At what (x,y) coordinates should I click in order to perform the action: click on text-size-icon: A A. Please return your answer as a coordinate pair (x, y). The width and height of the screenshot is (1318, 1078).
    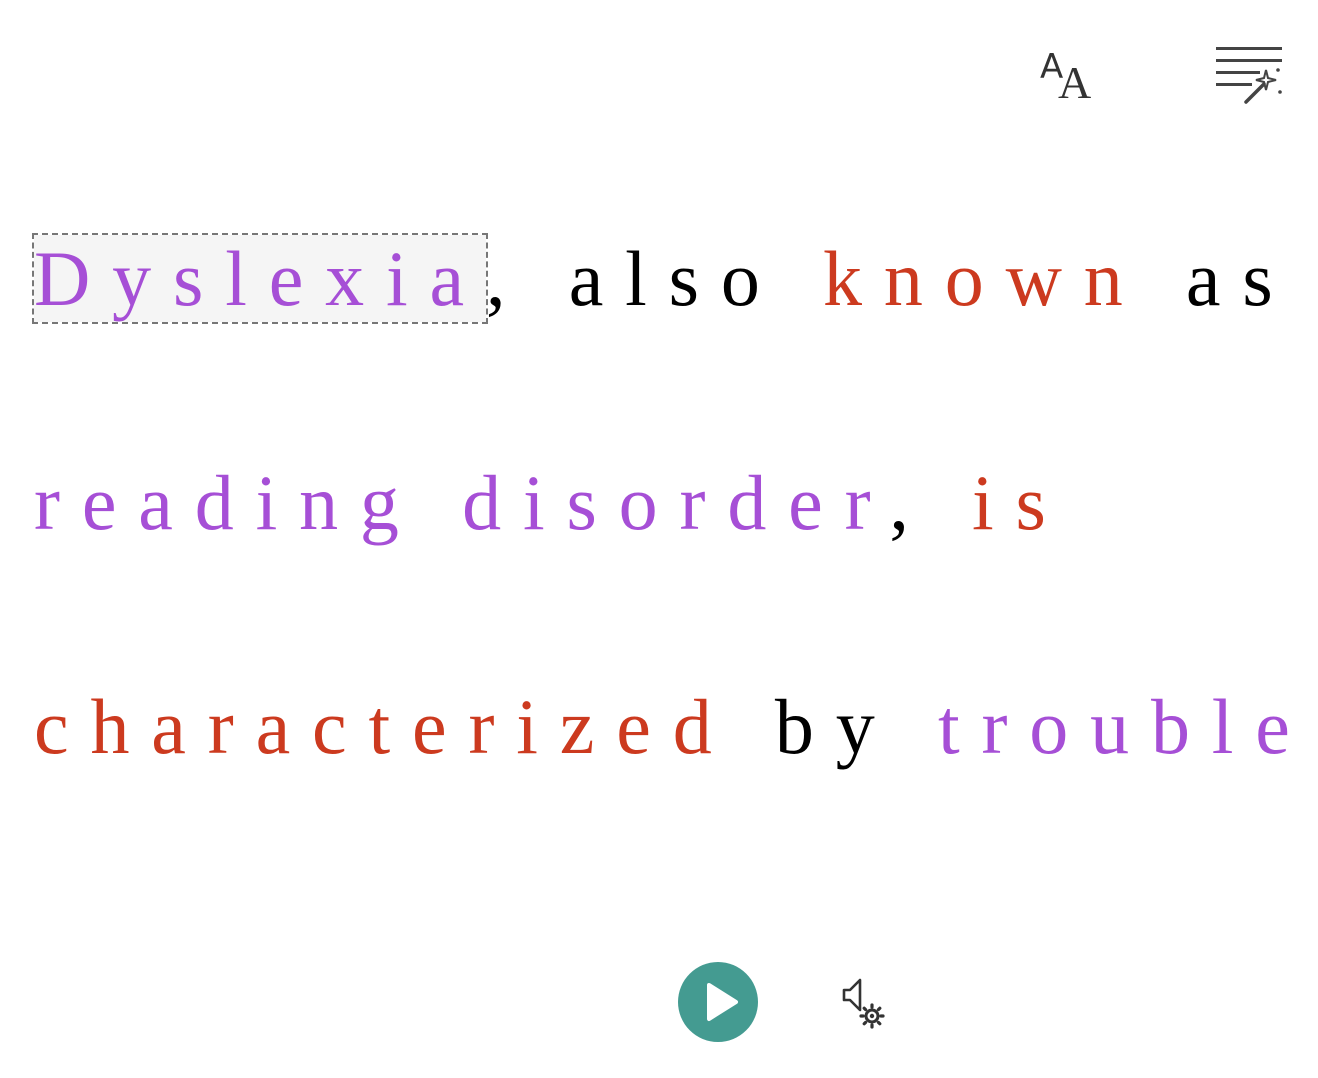
    Looking at the image, I should click on (1065, 77).